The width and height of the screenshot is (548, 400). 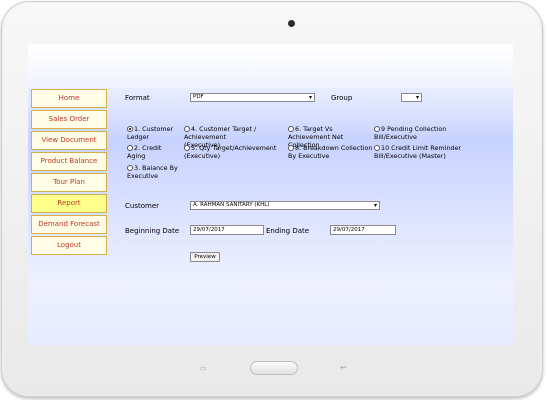 I want to click on sidebar-item-tour-plan: Tour Plan, so click(x=69, y=182).